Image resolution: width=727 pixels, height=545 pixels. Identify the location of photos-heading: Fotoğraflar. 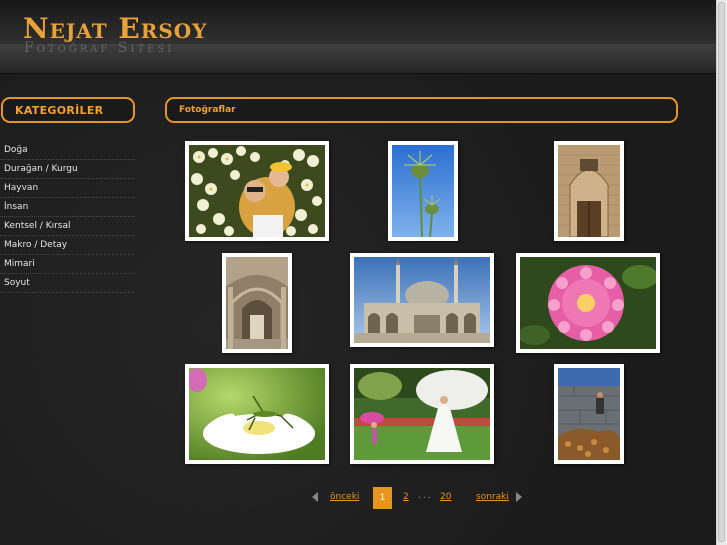
(207, 110).